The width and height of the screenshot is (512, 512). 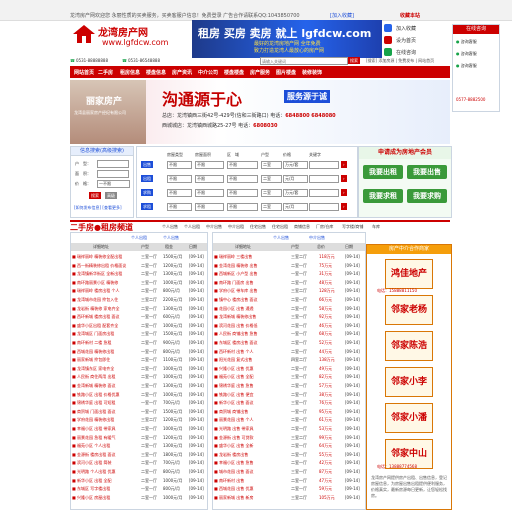 I want to click on table-row: ■ 丽景花园 急租 有暖气 二室一厅 1200元/月 [09-14], so click(x=139, y=437).